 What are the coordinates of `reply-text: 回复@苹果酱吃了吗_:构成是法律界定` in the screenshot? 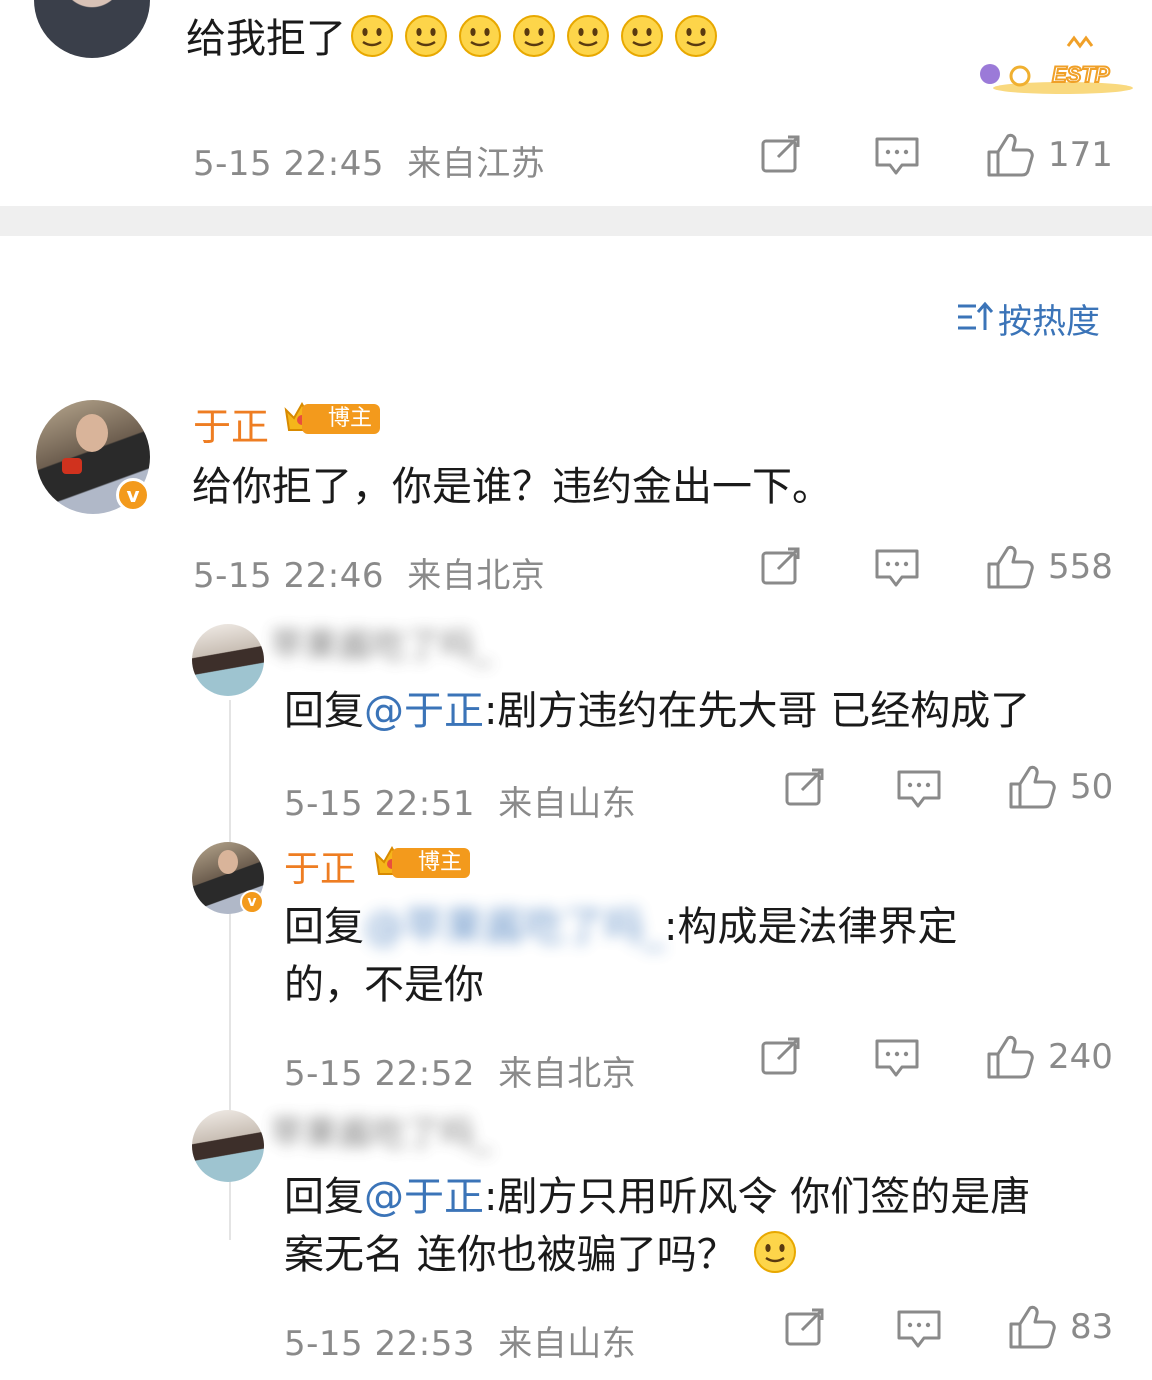 It's located at (620, 927).